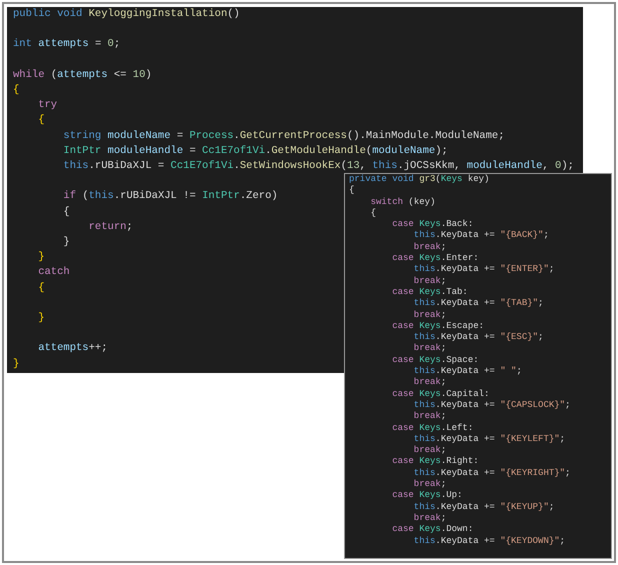 The height and width of the screenshot is (565, 618). Describe the element at coordinates (440, 394) in the screenshot. I see `code-line: case Keys.Capital:` at that location.